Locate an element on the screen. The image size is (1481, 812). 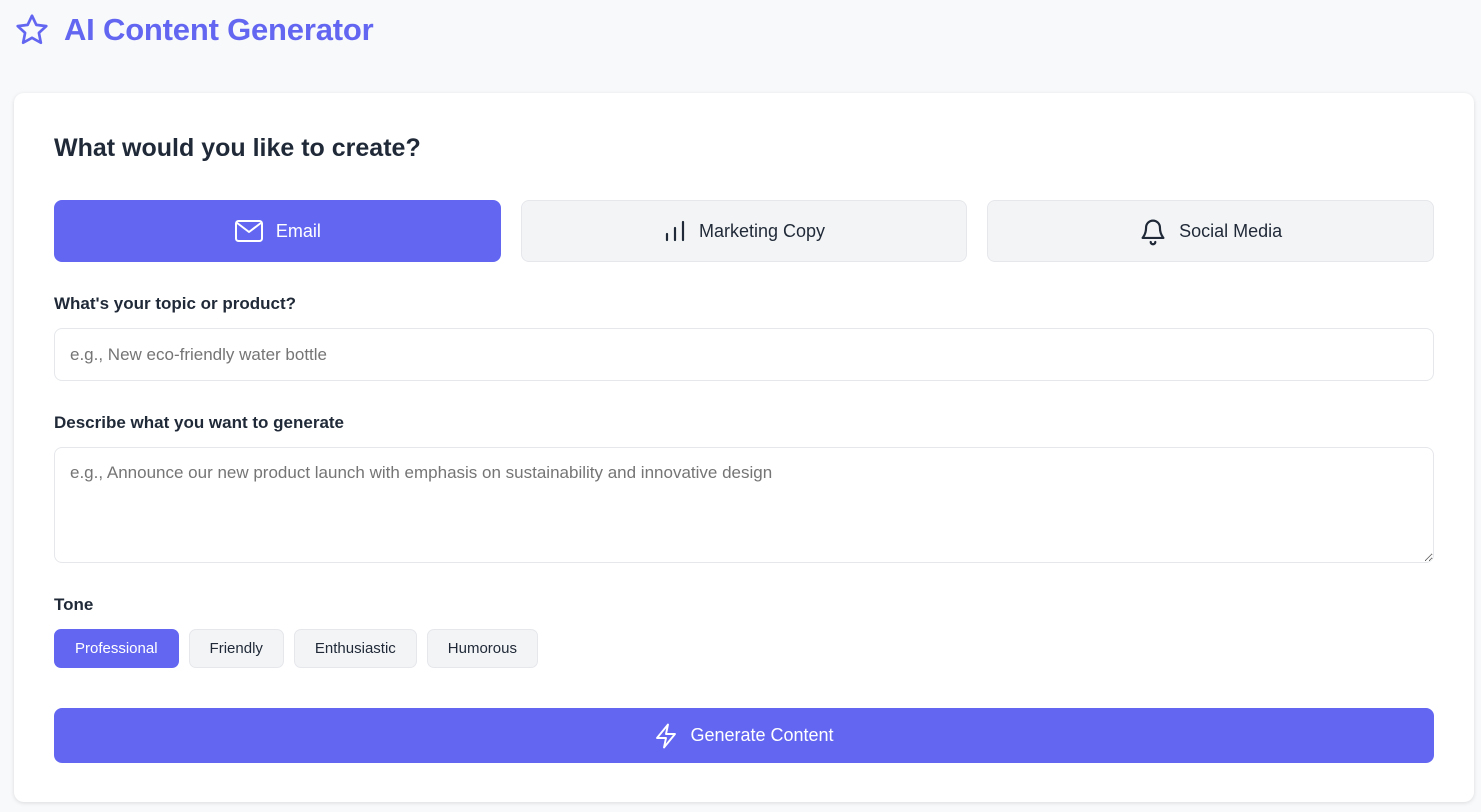
app-header: AI Content Generator is located at coordinates (194, 30).